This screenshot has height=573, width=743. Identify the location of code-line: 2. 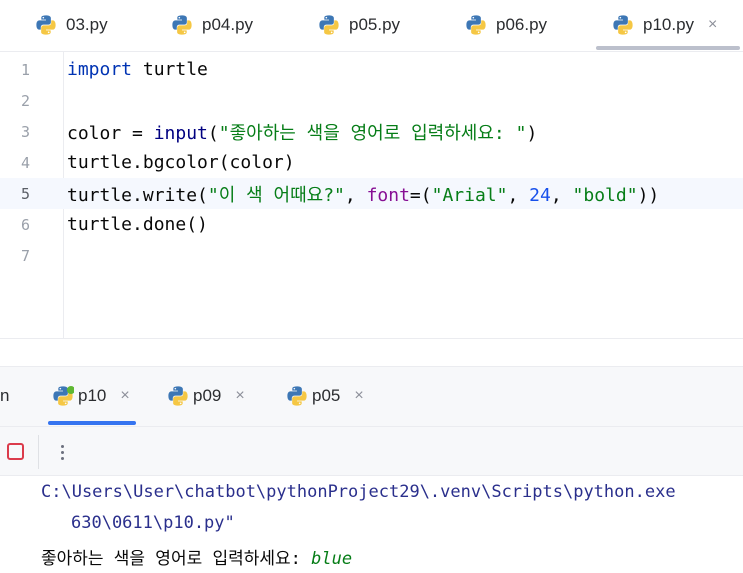
(371, 100).